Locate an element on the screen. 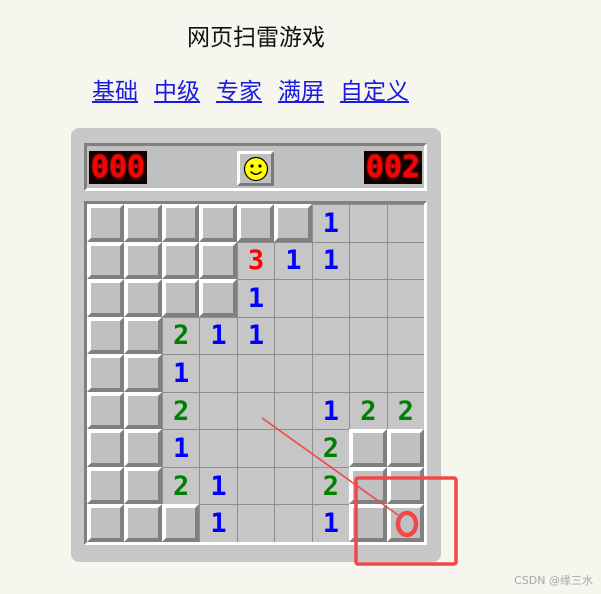 This screenshot has width=601, height=594. reset-face-button is located at coordinates (255, 168).